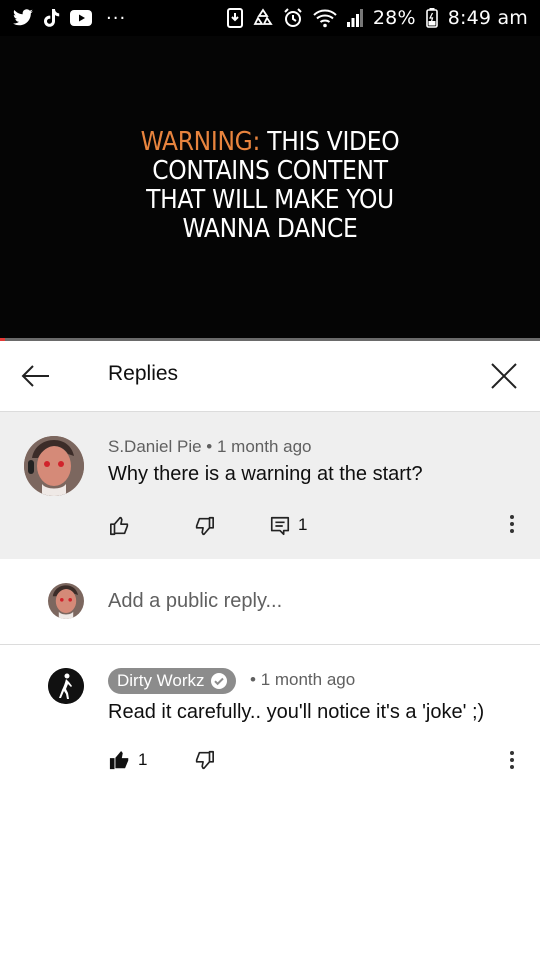 The image size is (540, 960). I want to click on reply-like-count: 1, so click(143, 759).